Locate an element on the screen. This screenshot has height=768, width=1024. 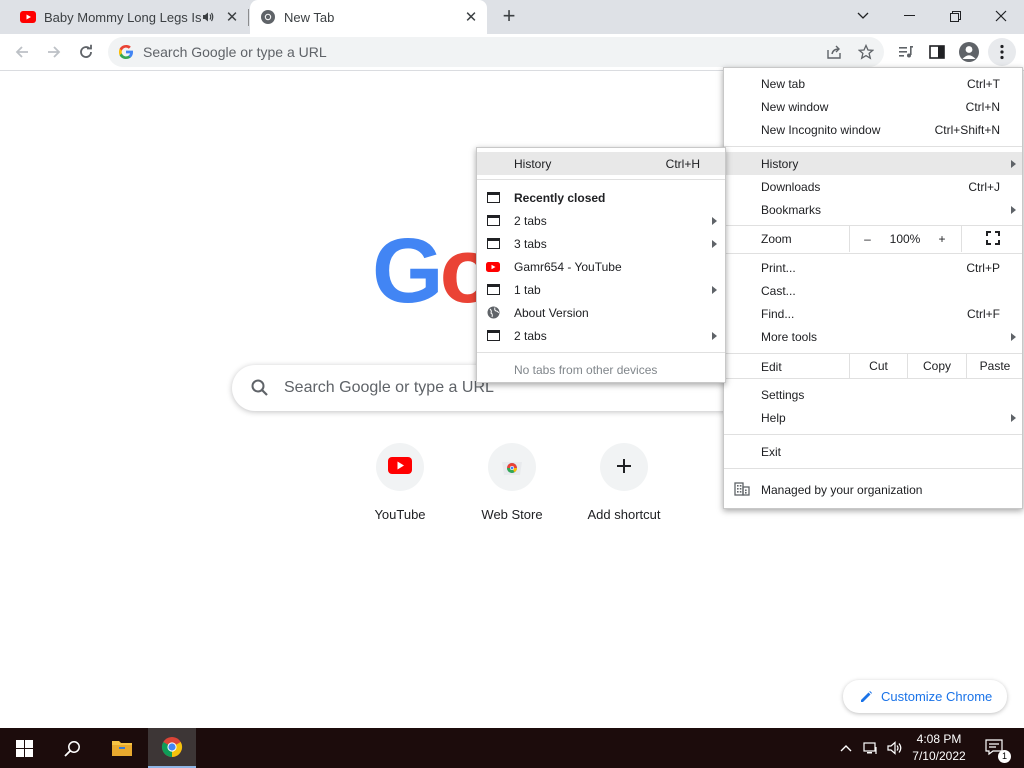
menu-label: About Version is located at coordinates (551, 312).